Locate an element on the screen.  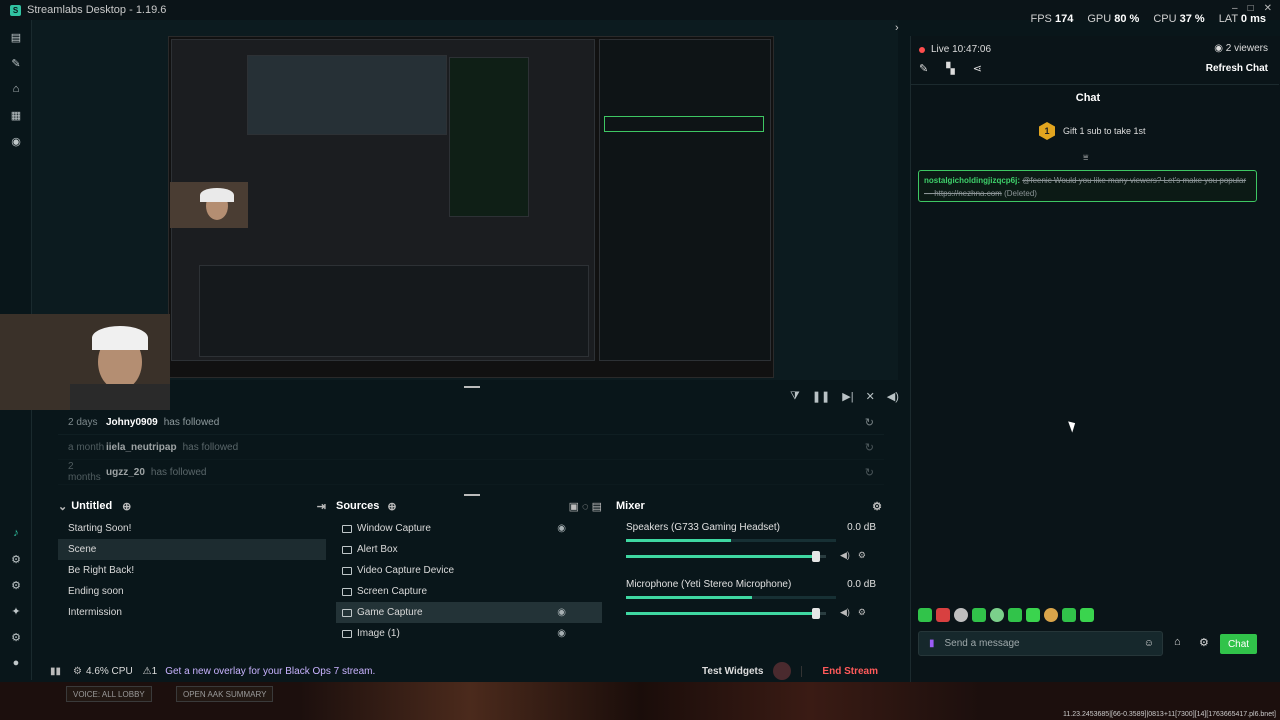
edit-stream-info-icon: ✎ is located at coordinates (923, 68).